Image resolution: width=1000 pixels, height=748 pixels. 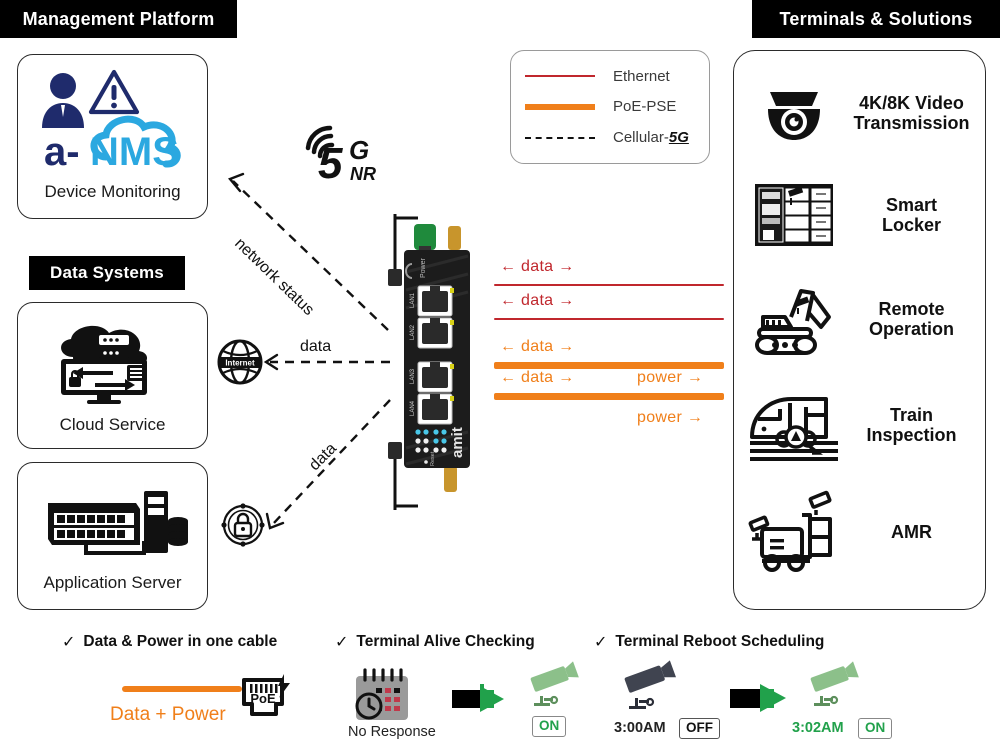 What do you see at coordinates (445, 641) in the screenshot?
I see `feature-2-title: Terminal Alive Checking` at bounding box center [445, 641].